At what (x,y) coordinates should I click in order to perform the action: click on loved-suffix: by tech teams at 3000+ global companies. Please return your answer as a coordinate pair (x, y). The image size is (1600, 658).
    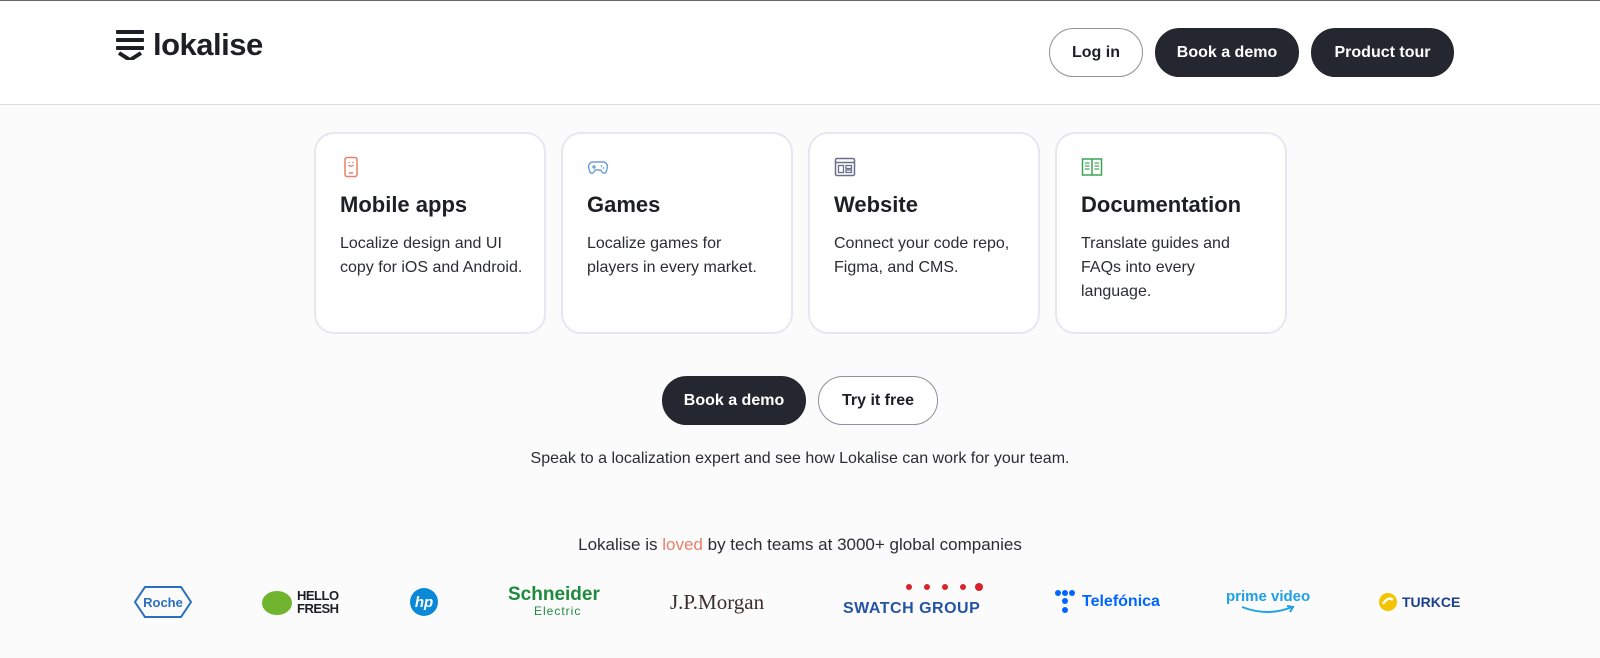
    Looking at the image, I should click on (862, 544).